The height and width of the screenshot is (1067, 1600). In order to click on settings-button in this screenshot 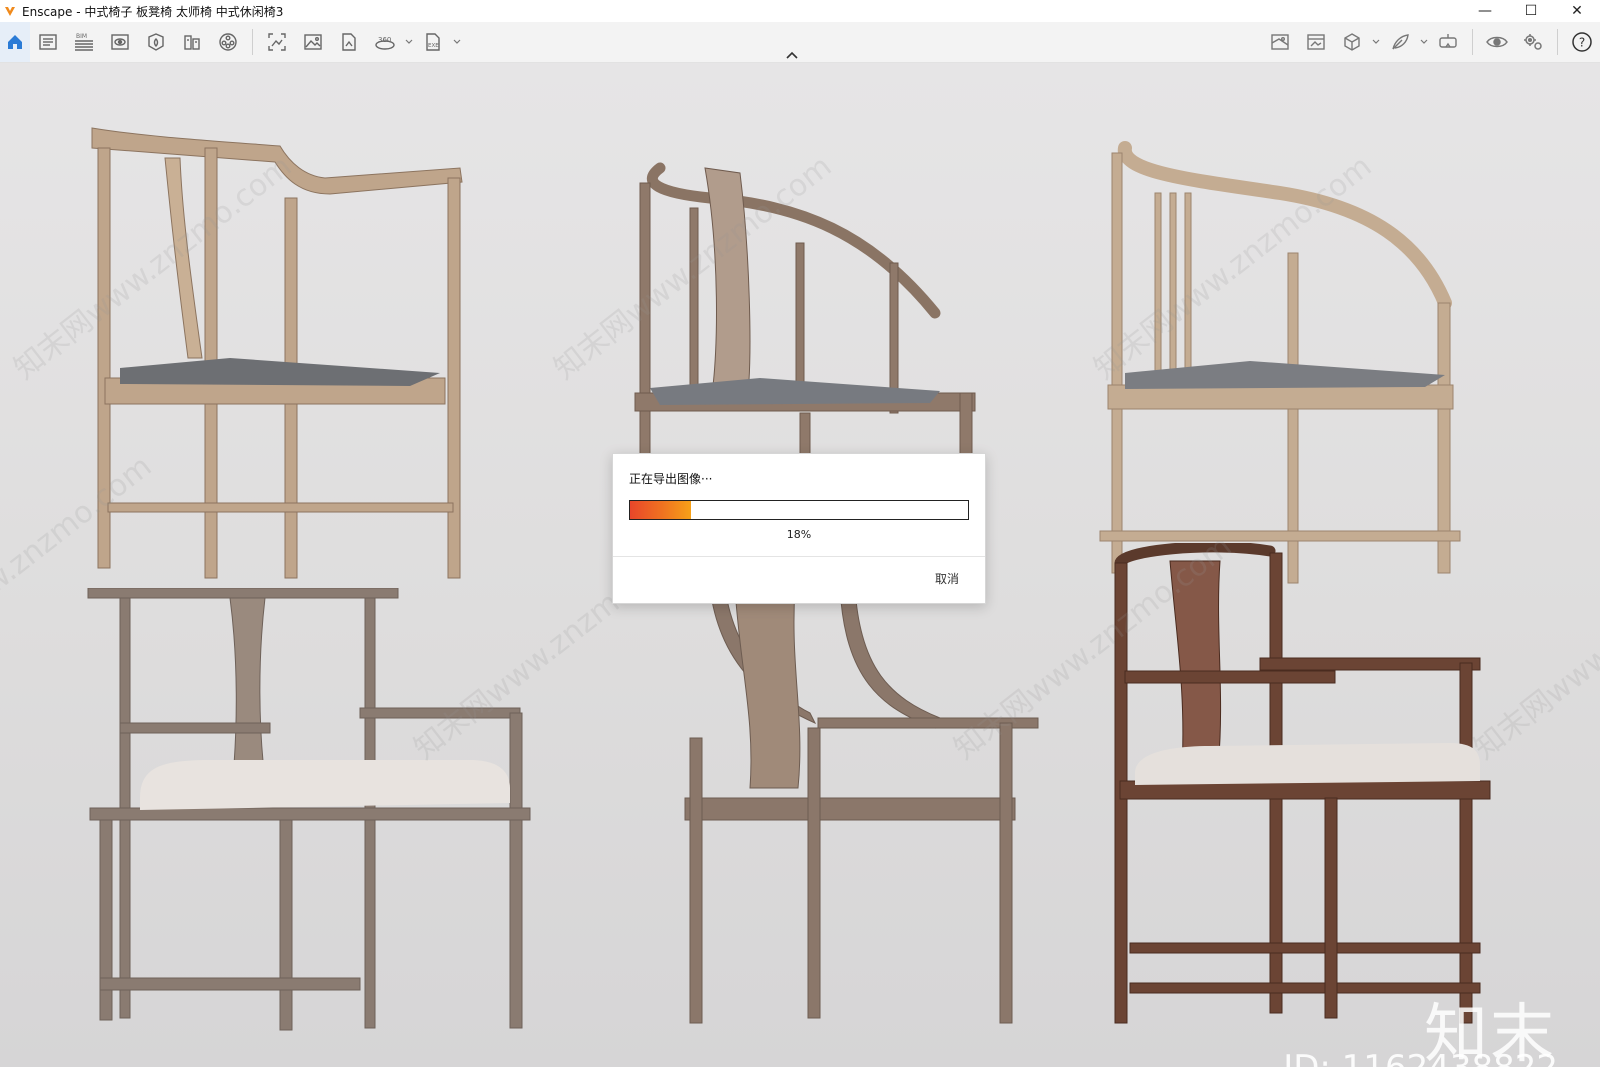, I will do `click(1533, 42)`.